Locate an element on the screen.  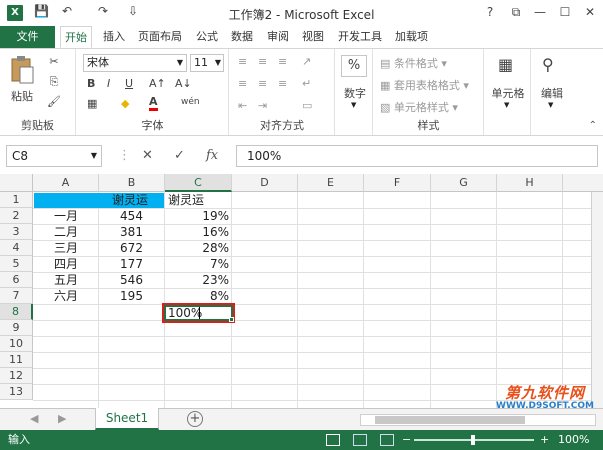
align-center-icon: ≡ is located at coordinates (262, 83).